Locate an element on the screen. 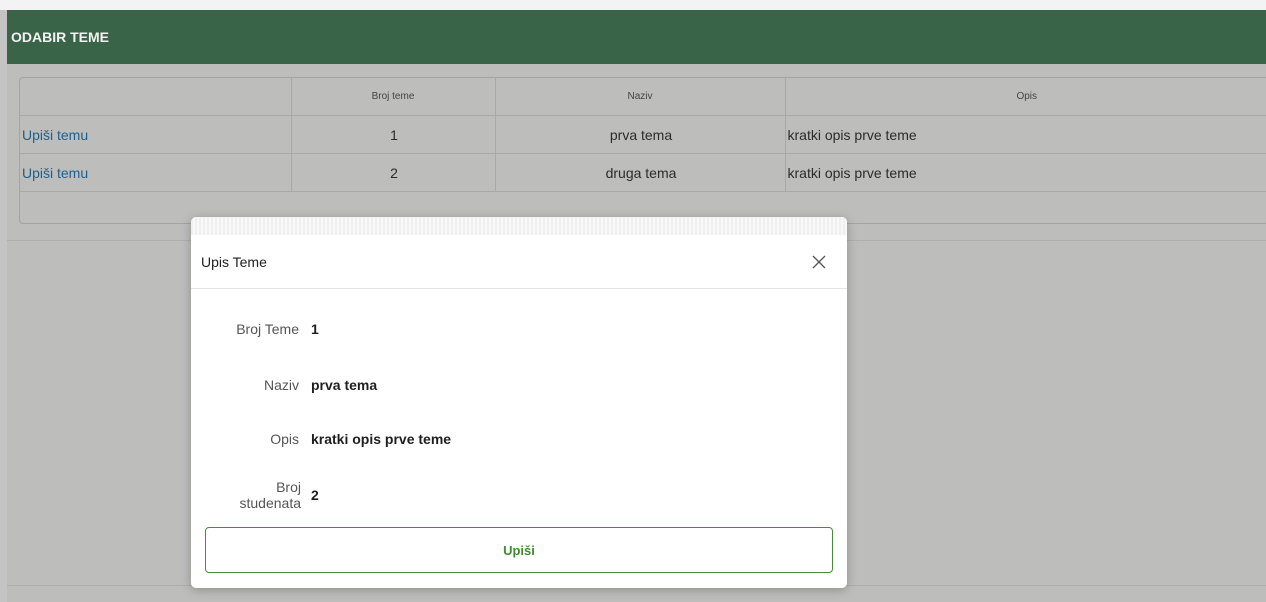 Image resolution: width=1266 pixels, height=602 pixels. field-broj-studenata: Broj studenata 2 is located at coordinates (511, 495).